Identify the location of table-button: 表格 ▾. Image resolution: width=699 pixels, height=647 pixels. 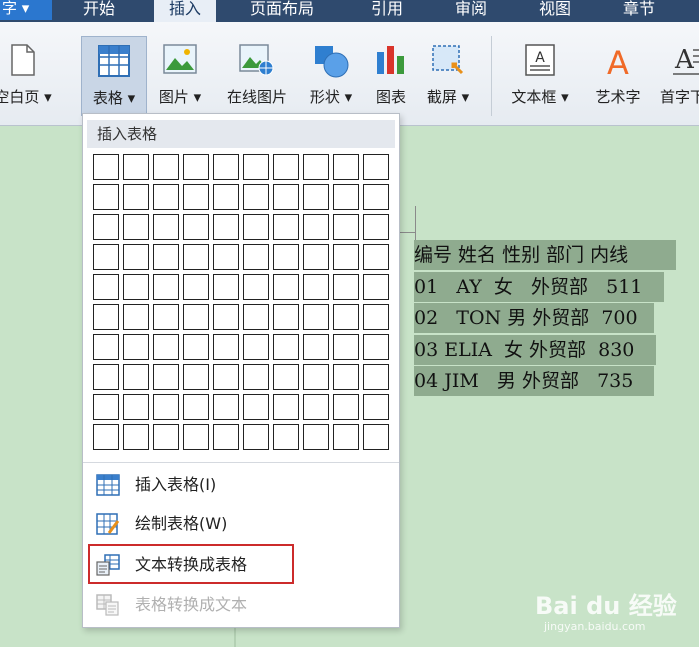
(114, 76).